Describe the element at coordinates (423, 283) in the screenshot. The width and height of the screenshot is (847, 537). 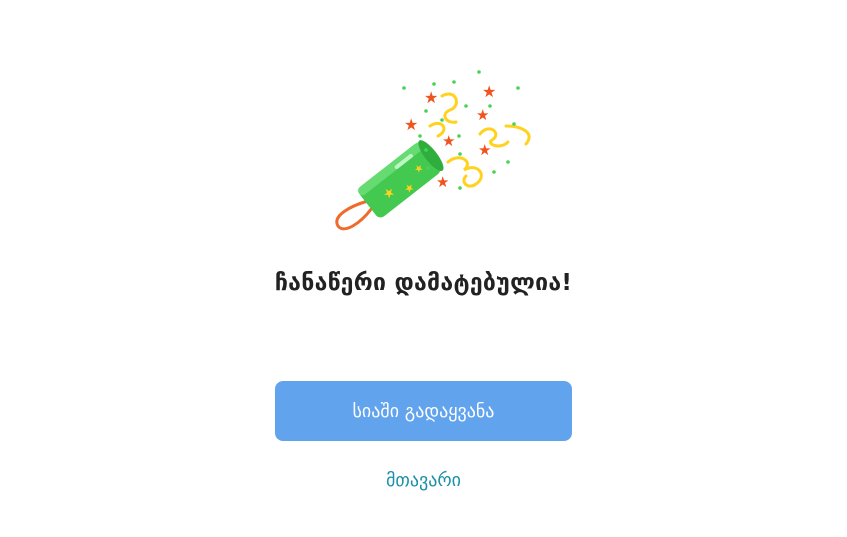
I see `success-title: ჩანაწერი დამატებულია!` at that location.